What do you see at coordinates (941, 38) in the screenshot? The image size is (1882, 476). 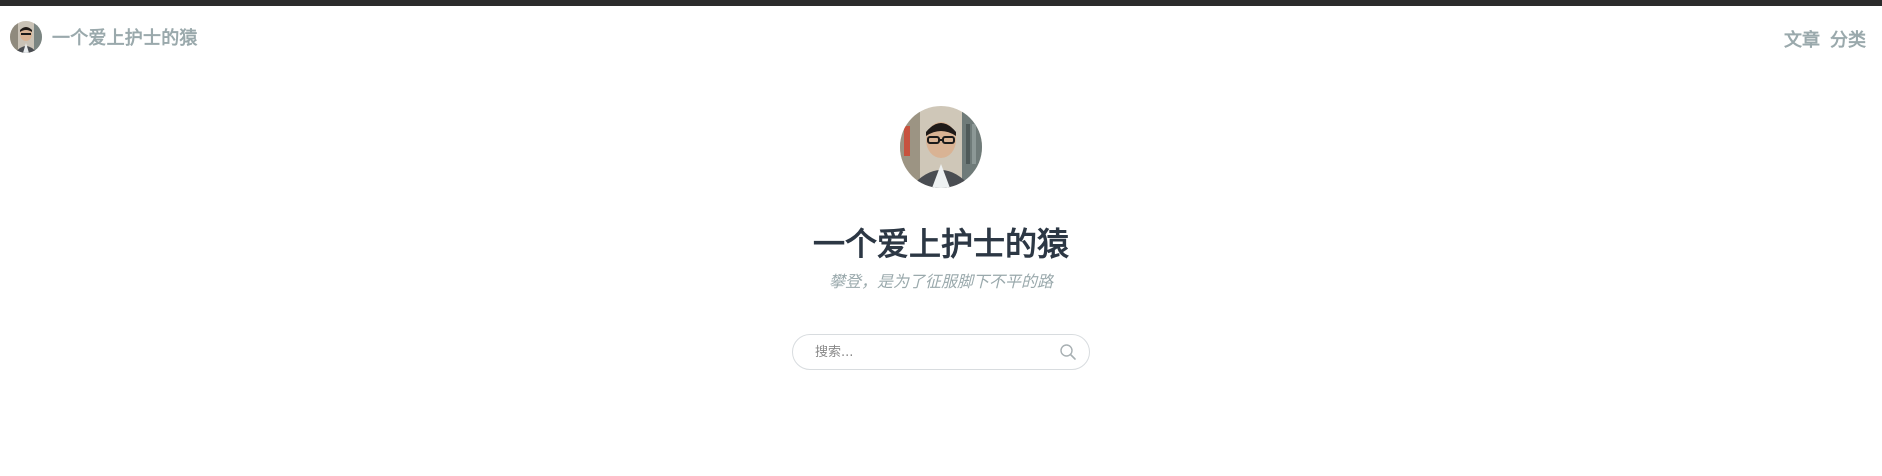 I see `site-header: 一个爱上护士的猿 文章 分类` at bounding box center [941, 38].